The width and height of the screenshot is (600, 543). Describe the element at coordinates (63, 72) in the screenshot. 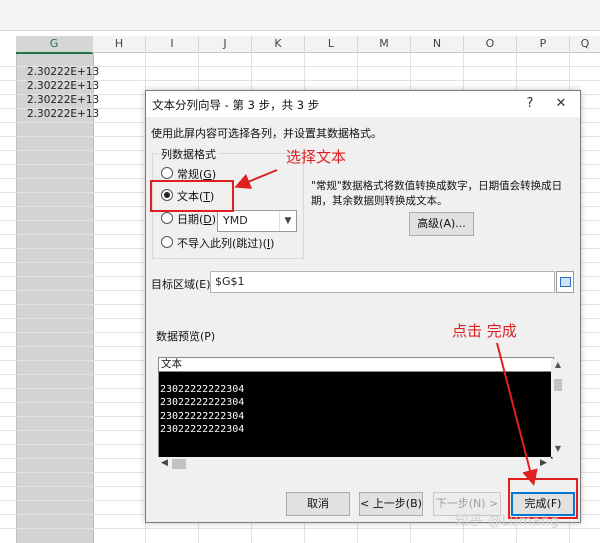

I see `cell-g1: 2.30222E+13` at that location.